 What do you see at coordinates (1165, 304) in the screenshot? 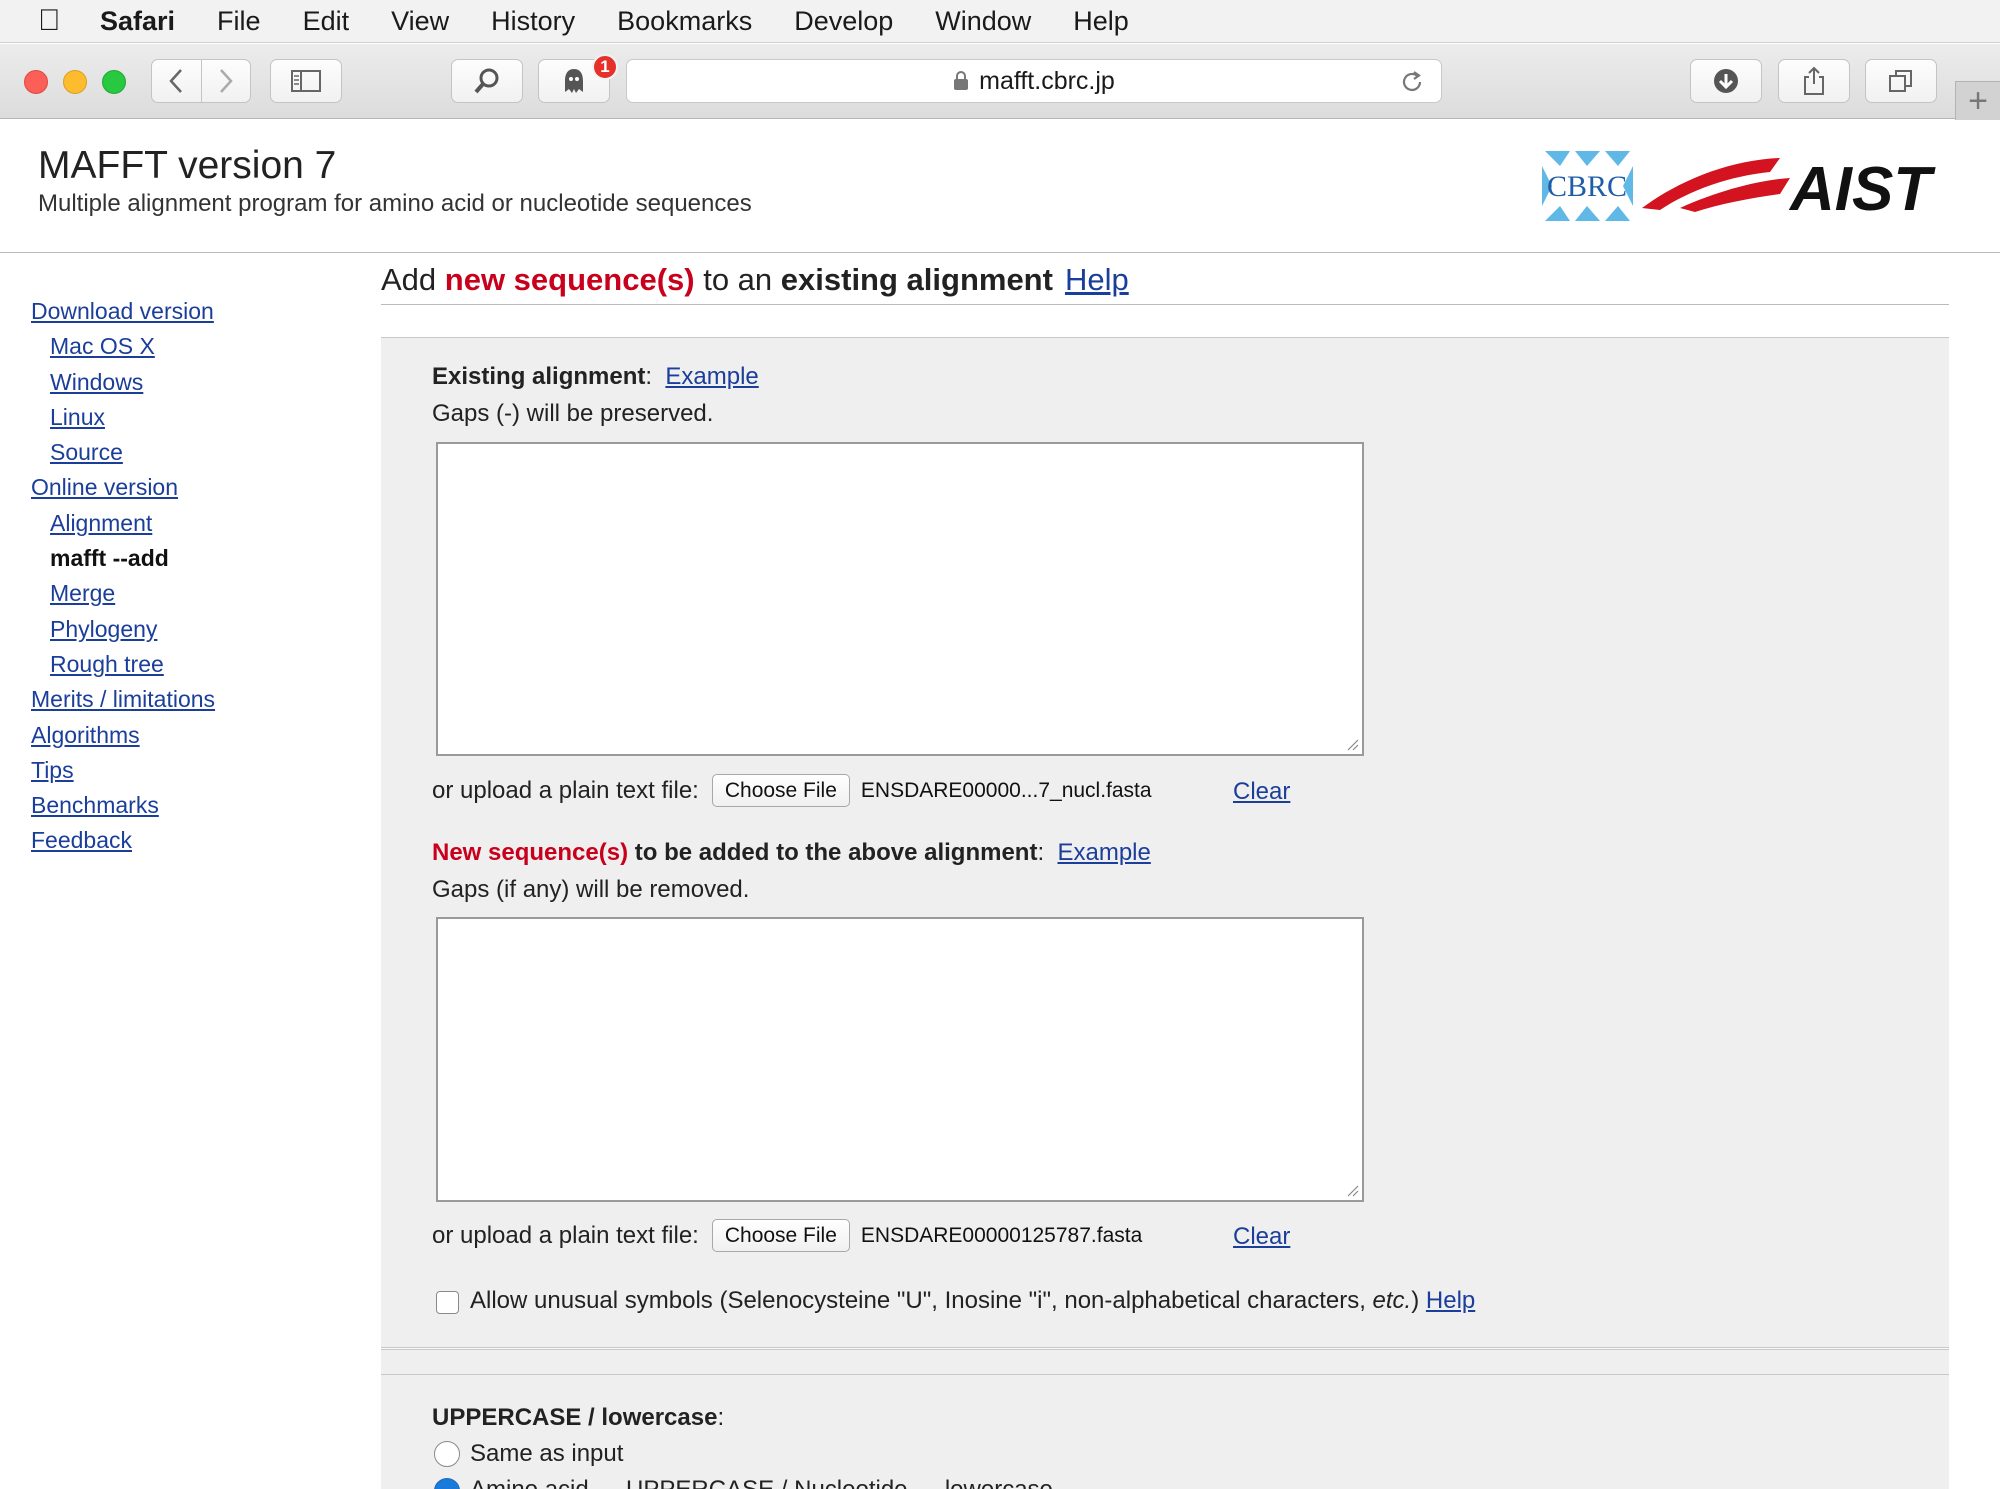
I see `heading-divider` at bounding box center [1165, 304].